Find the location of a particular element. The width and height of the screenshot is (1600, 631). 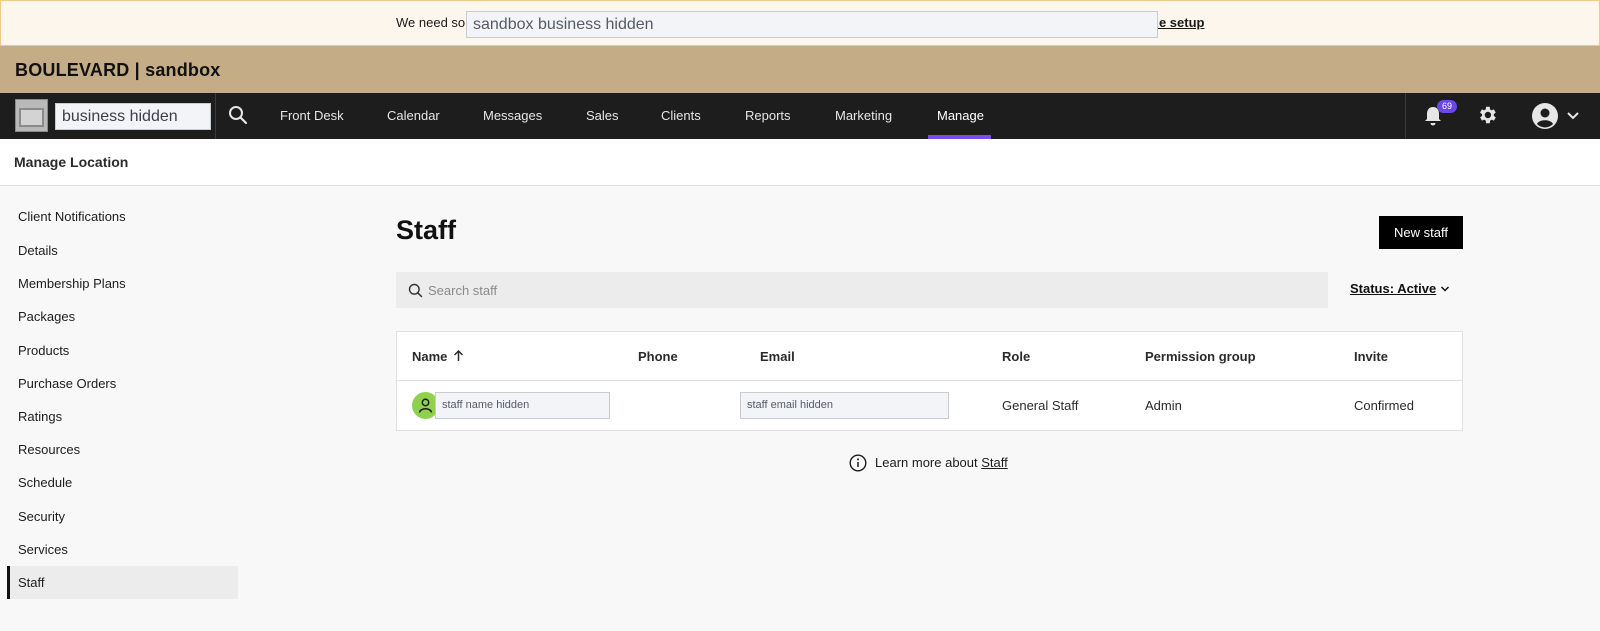

banner-redacted-field: sandbox business hidden is located at coordinates (812, 24).